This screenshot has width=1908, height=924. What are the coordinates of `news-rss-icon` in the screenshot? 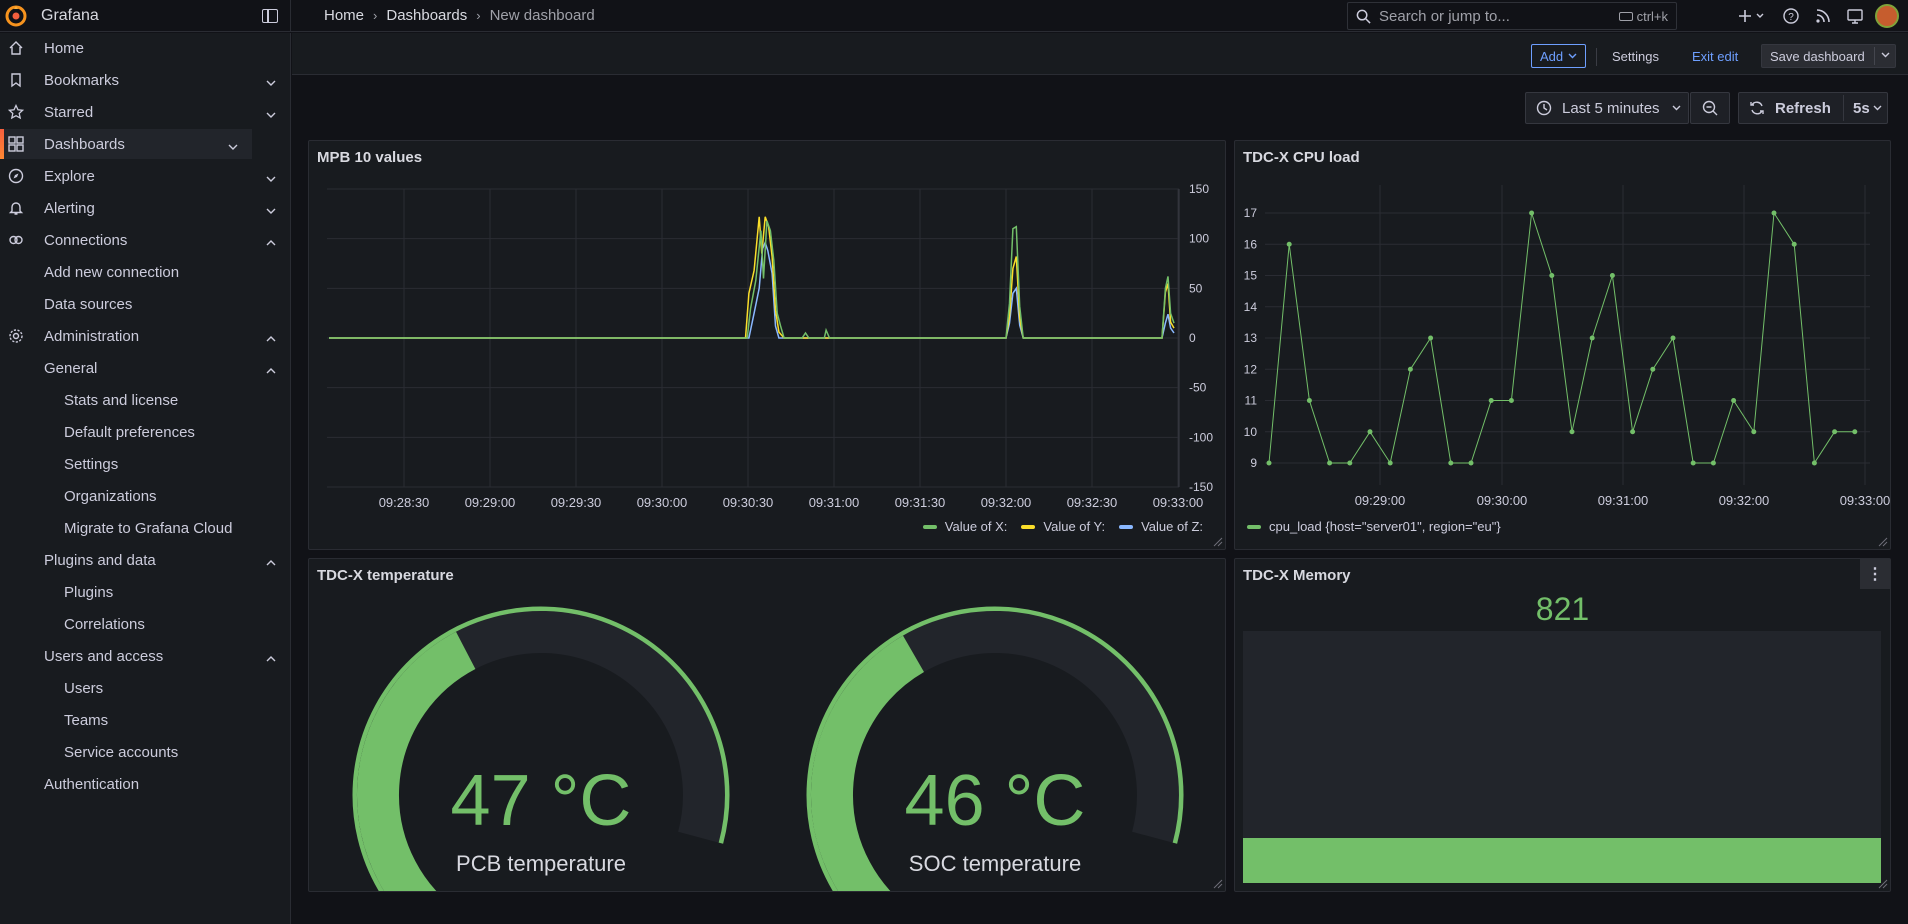 It's located at (1823, 16).